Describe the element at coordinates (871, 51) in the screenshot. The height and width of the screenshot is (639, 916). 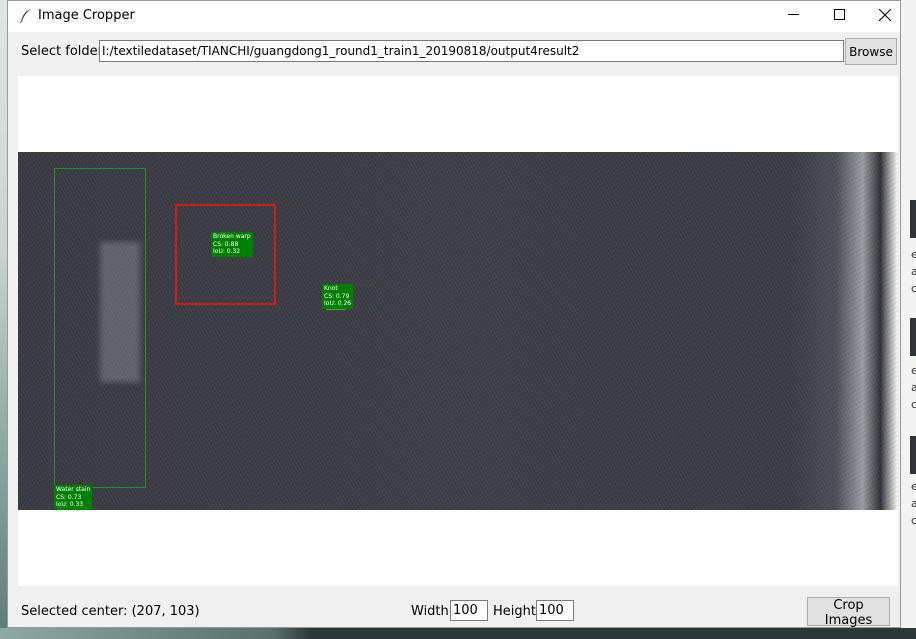
I see `browse-button: Browse` at that location.